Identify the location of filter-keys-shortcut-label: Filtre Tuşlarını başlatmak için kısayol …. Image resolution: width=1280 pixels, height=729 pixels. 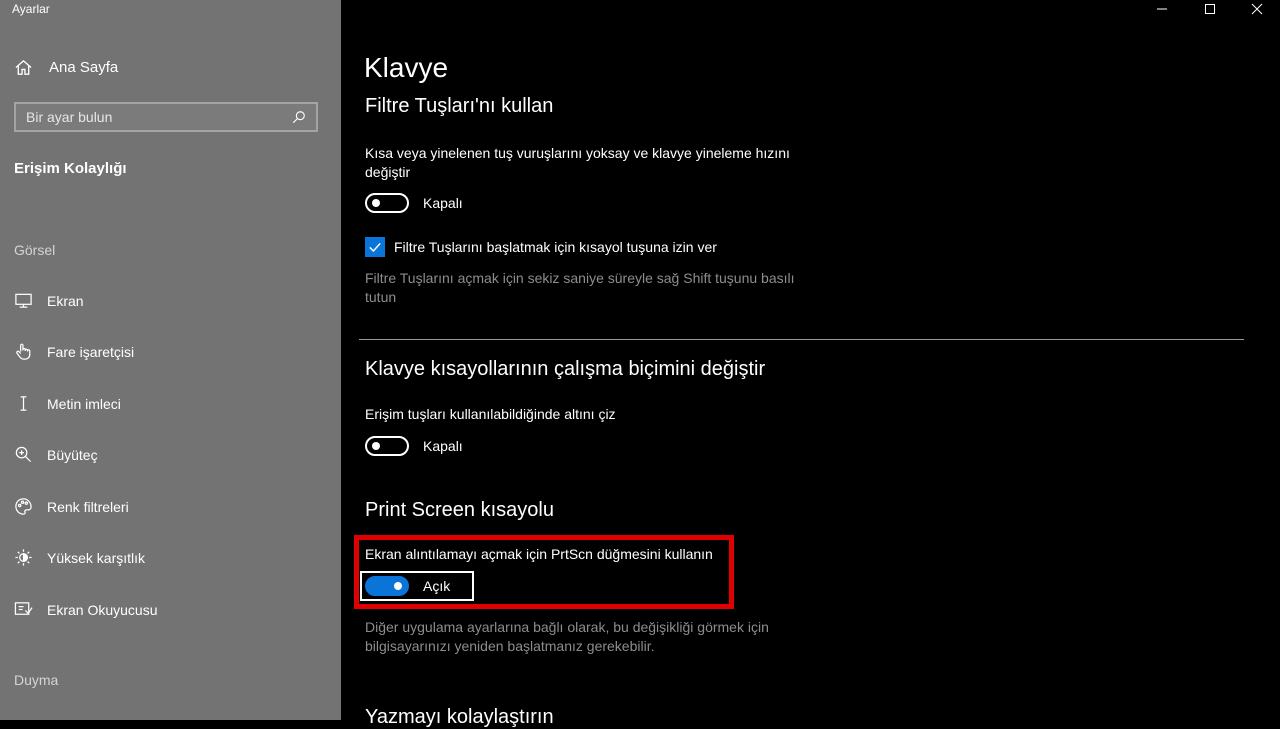
(555, 247).